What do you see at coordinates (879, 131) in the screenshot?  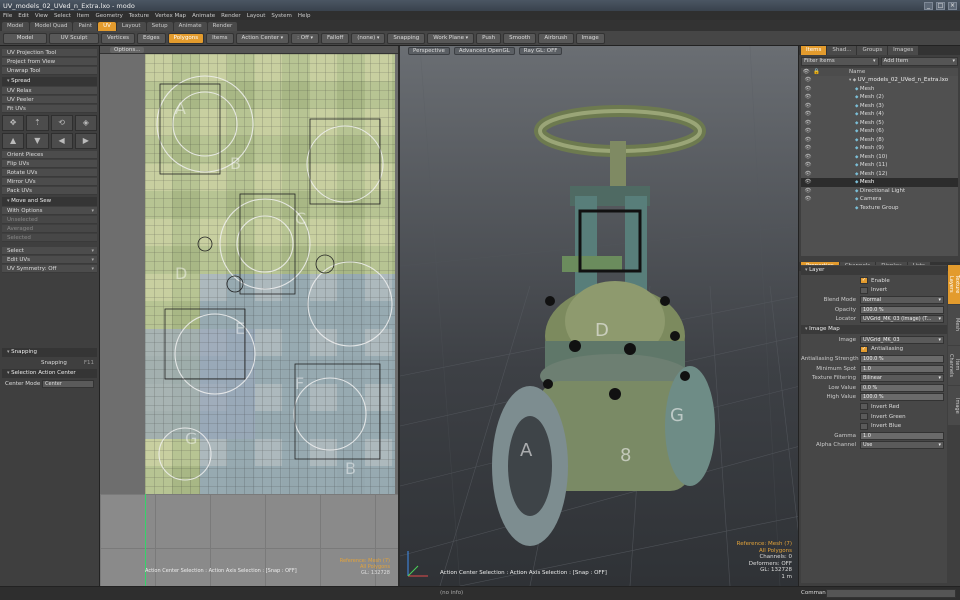 I see `list-item: 👁Mesh (6)` at bounding box center [879, 131].